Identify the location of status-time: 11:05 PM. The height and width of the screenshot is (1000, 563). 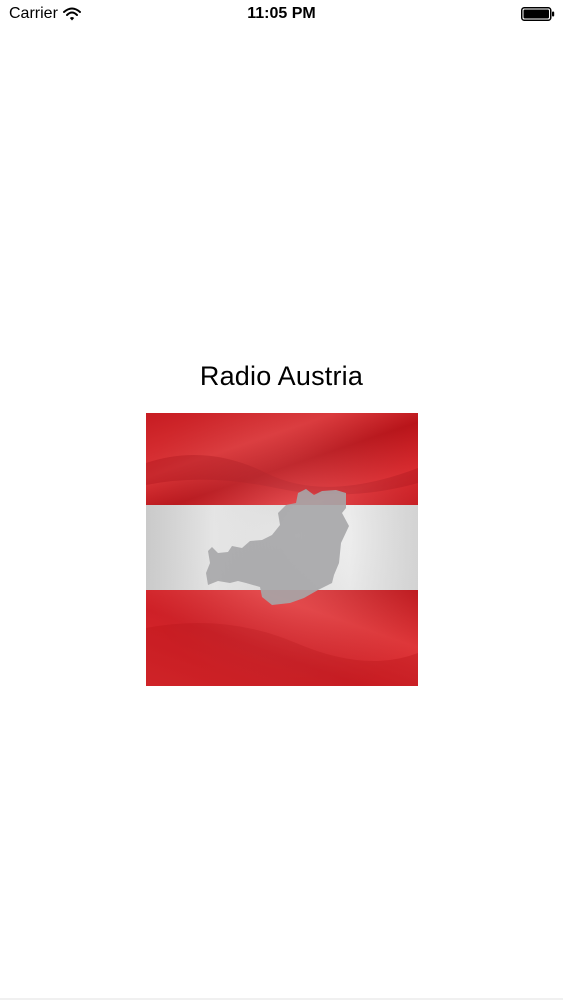
(281, 13).